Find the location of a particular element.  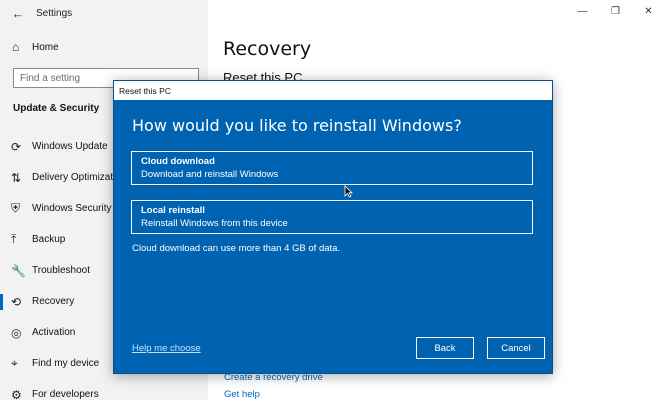

back-arrow-icon: ← is located at coordinates (18, 13).